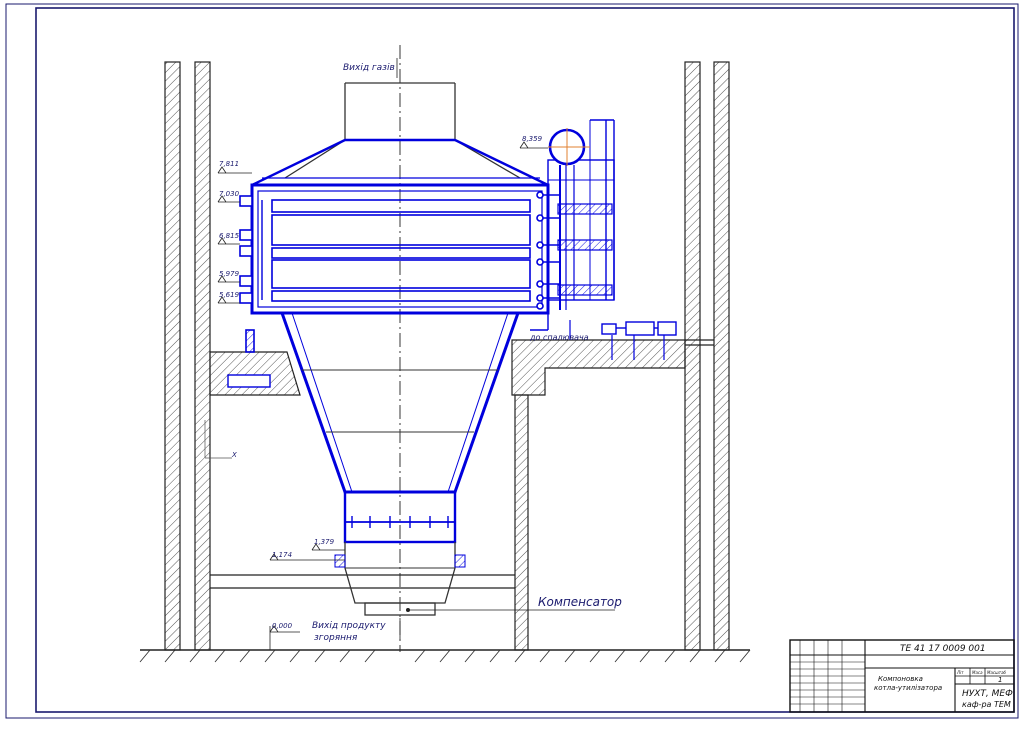 Image resolution: width=1024 pixels, height=750 pixels. I want to click on floor-slab, so click(461, 367).